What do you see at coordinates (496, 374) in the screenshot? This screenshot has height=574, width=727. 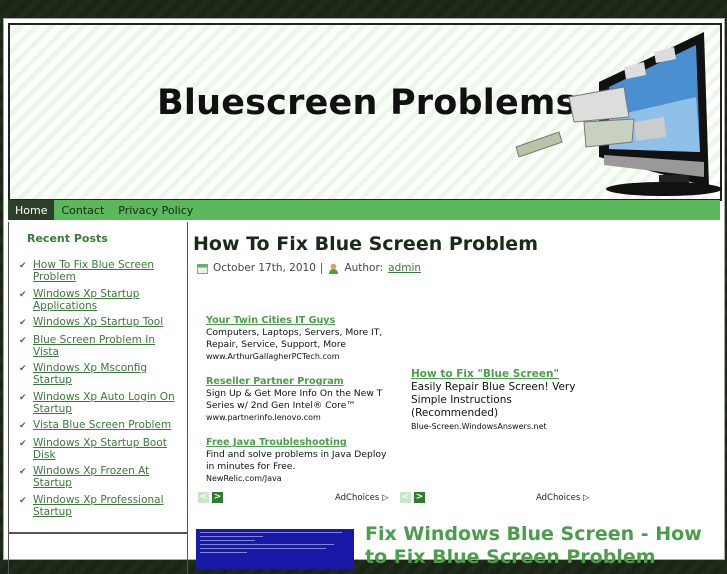 I see `ad-title: How to Fix "Blue Screen"` at bounding box center [496, 374].